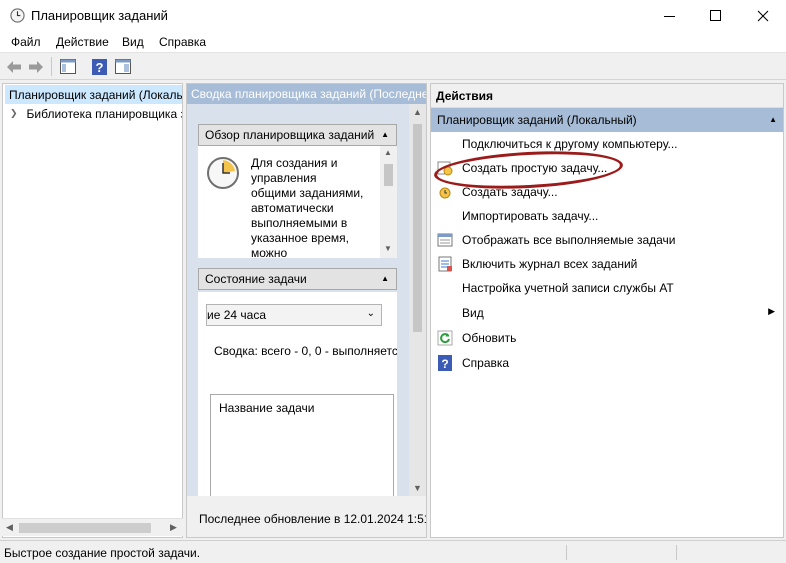  Describe the element at coordinates (607, 96) in the screenshot. I see `actions-header: Действия` at that location.